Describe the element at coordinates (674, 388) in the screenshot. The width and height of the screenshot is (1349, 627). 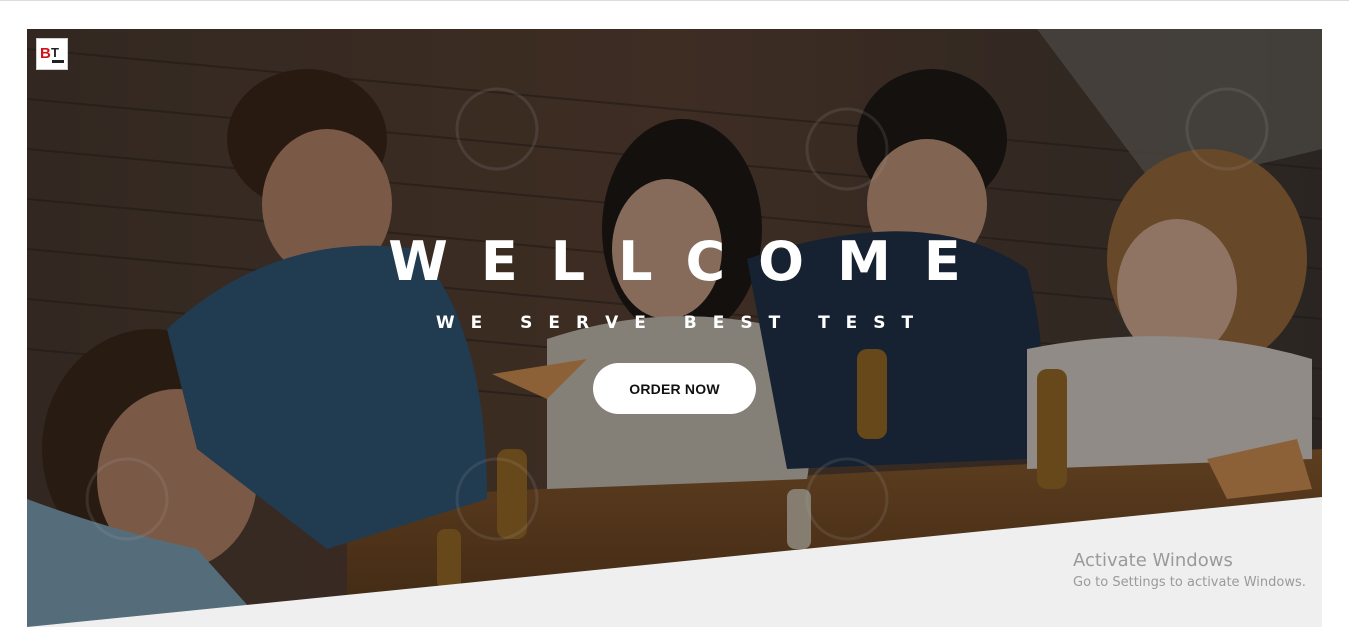
I see `order-now-button: ORDER NOW` at that location.